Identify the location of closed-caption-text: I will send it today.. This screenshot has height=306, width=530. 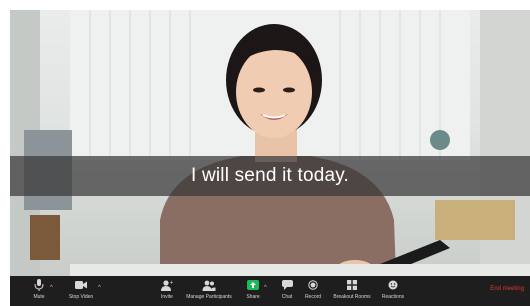
(270, 175).